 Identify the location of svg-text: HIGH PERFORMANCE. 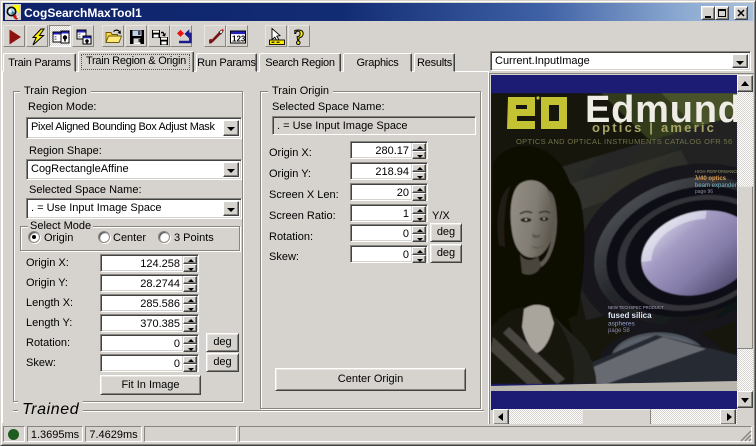
(716, 171).